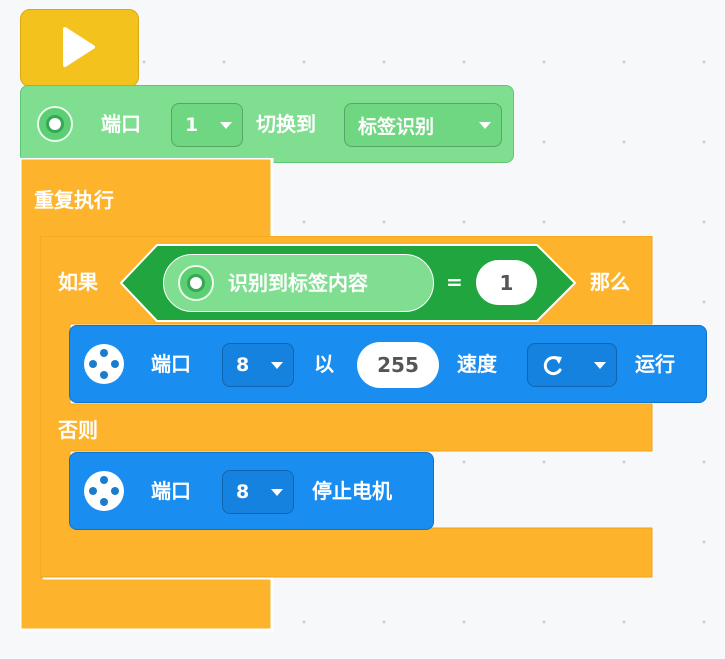  I want to click on then-label: 那么, so click(610, 282).